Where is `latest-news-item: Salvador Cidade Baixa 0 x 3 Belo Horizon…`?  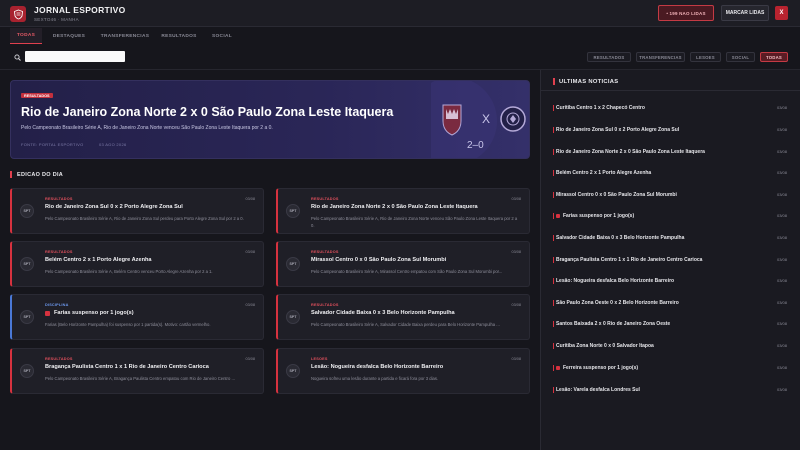
latest-news-item: Salvador Cidade Baixa 0 x 3 Belo Horizon… is located at coordinates (673, 240).